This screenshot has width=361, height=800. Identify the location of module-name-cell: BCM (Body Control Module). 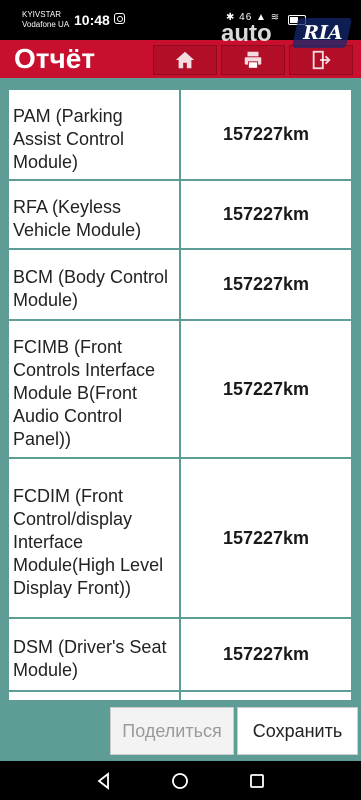
(93, 284).